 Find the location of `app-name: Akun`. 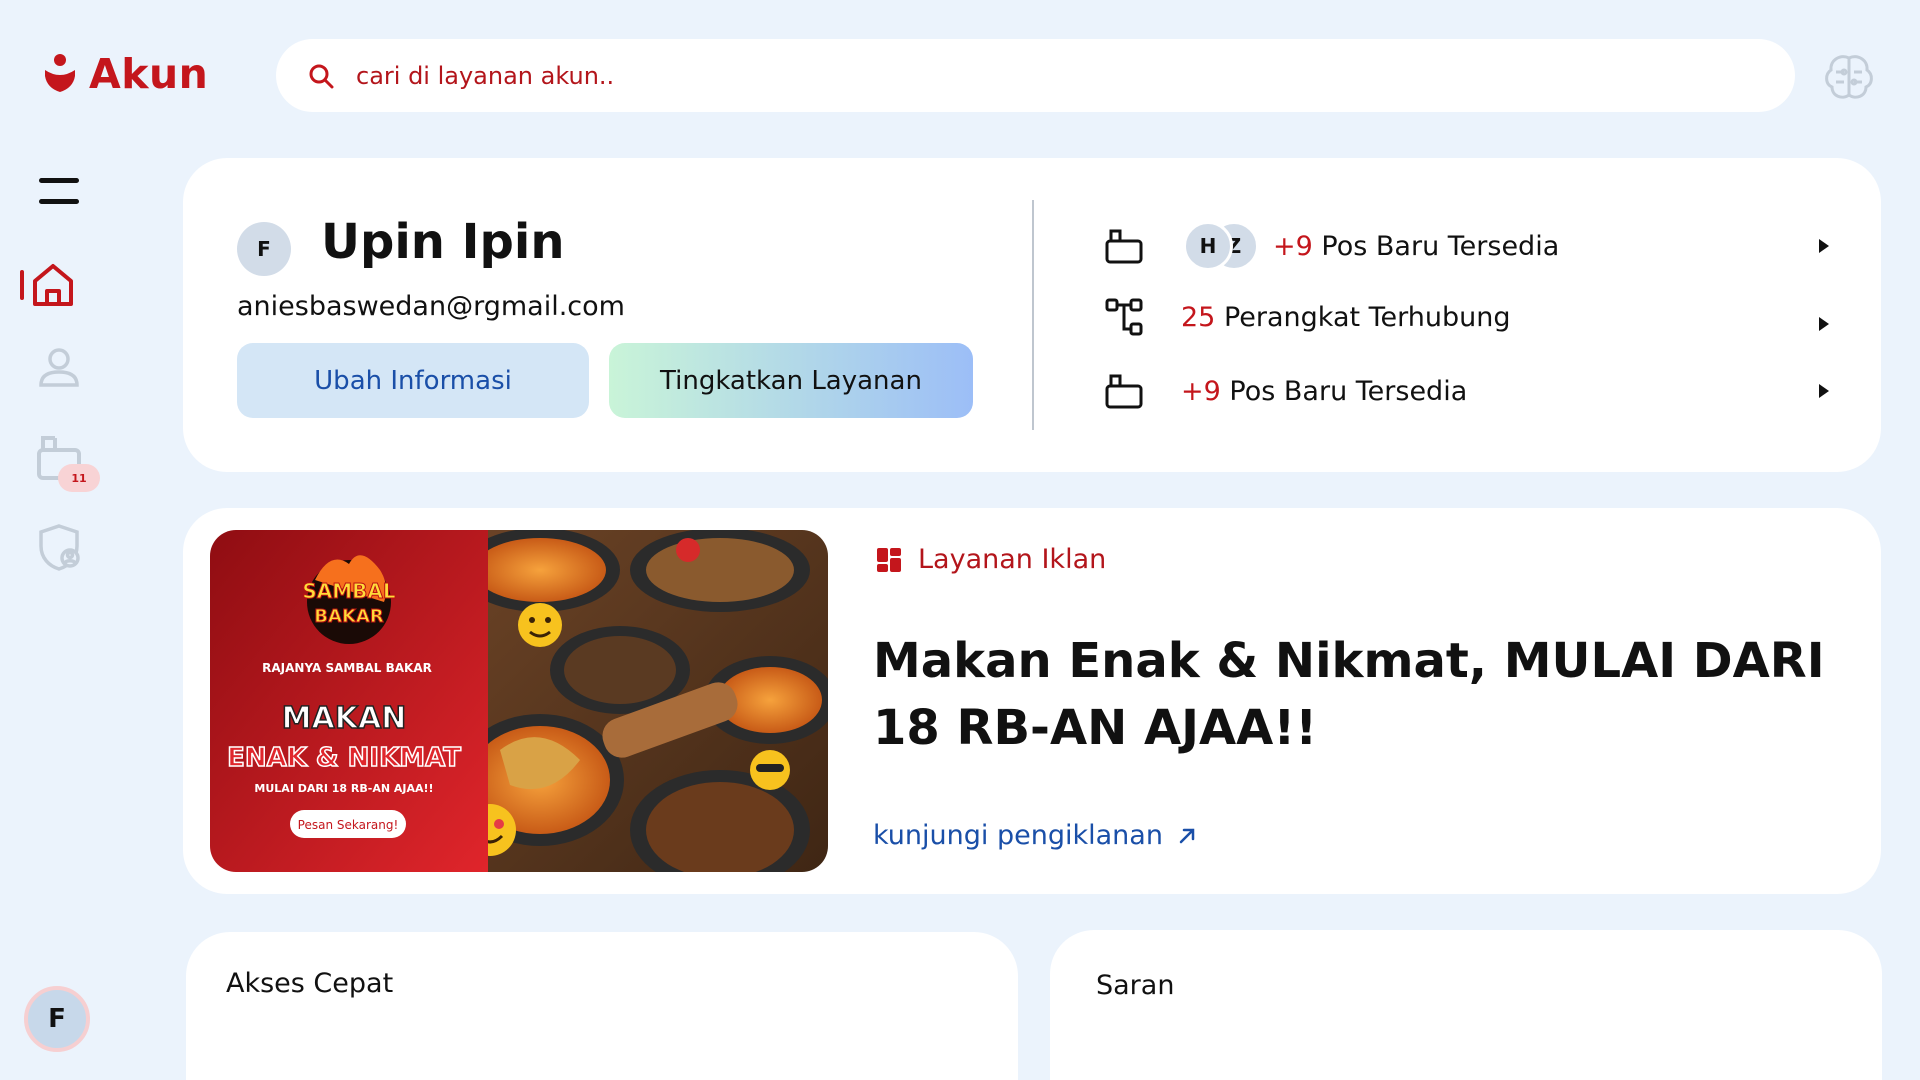

app-name: Akun is located at coordinates (149, 74).